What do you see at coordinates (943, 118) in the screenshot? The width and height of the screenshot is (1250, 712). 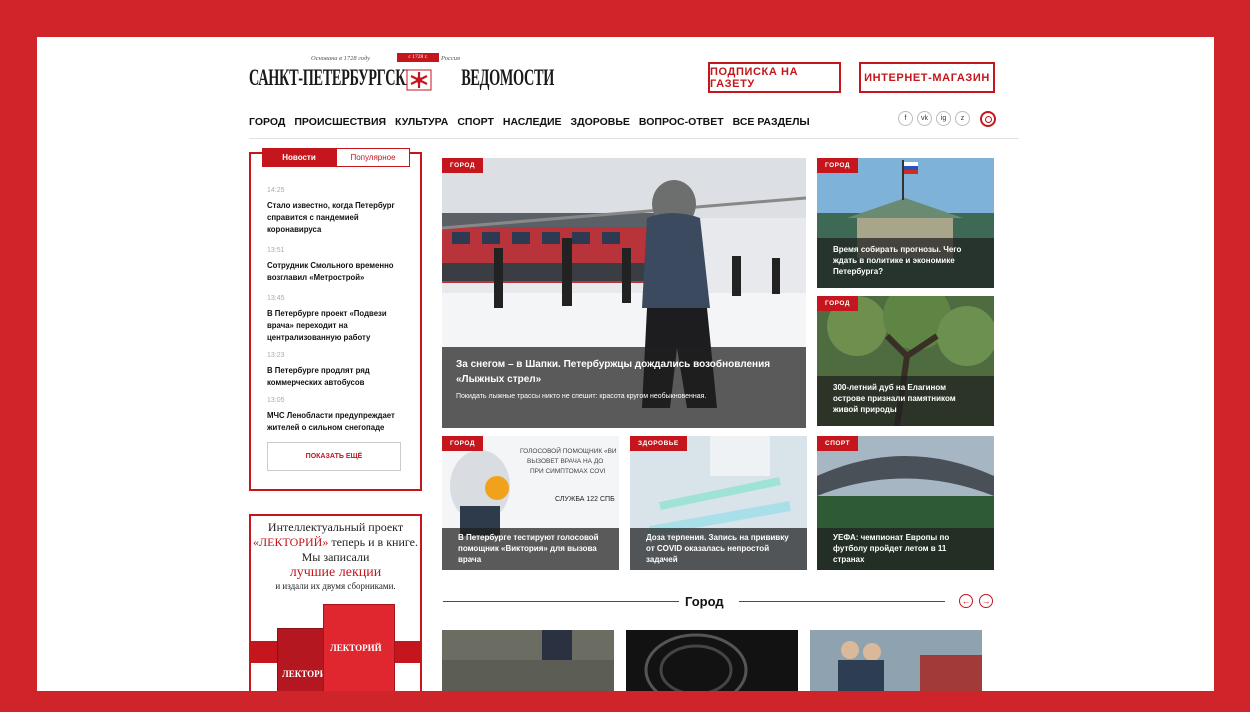 I see `instagram-icon: ig` at bounding box center [943, 118].